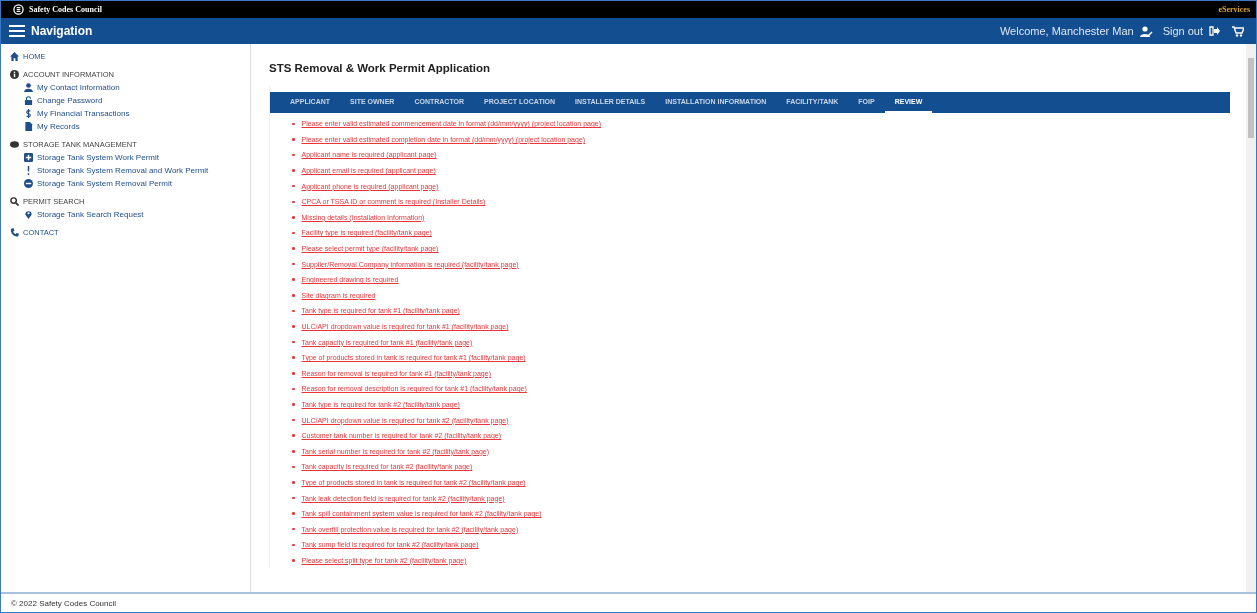 The width and height of the screenshot is (1257, 613). I want to click on phone-icon, so click(14, 232).